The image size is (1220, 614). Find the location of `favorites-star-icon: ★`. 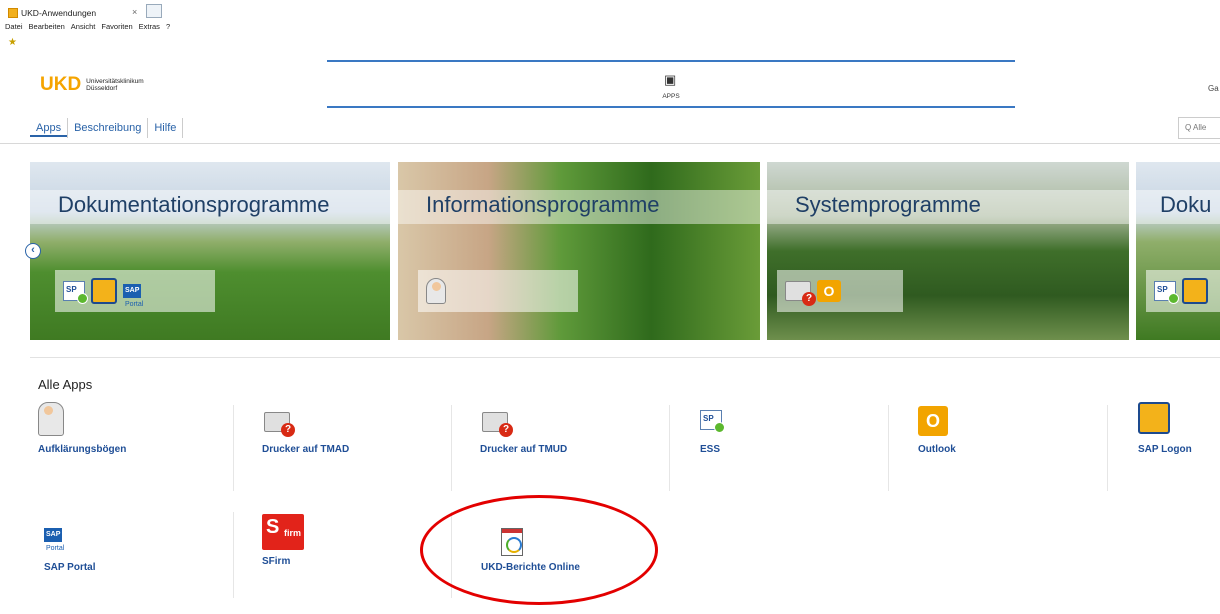

favorites-star-icon: ★ is located at coordinates (12, 42).